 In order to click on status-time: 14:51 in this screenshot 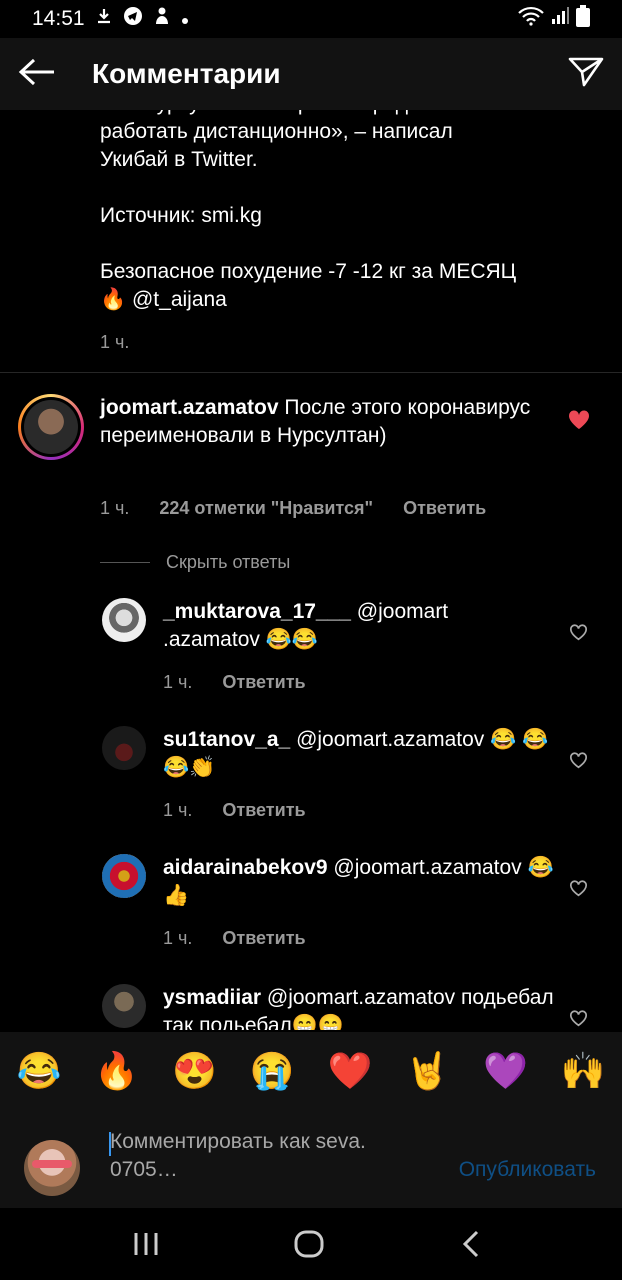, I will do `click(58, 18)`.